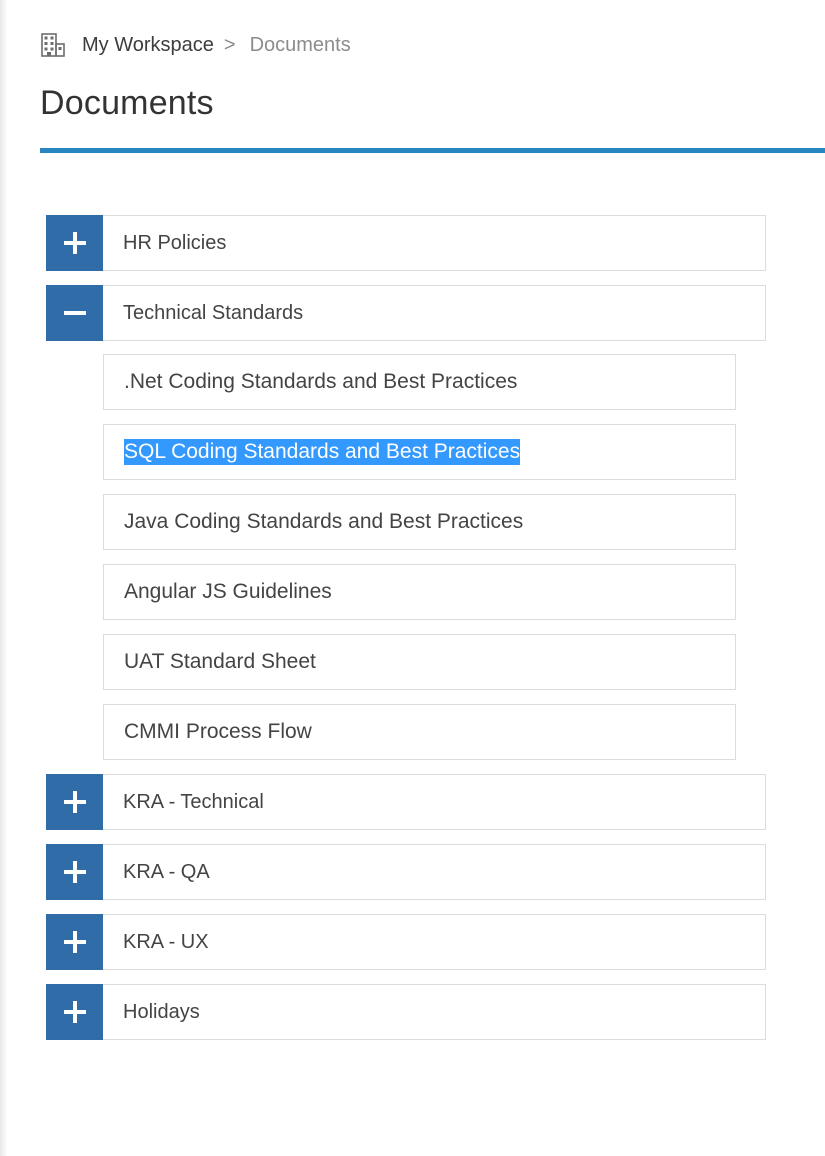 The width and height of the screenshot is (825, 1156). What do you see at coordinates (434, 243) in the screenshot?
I see `category-label: HR Policies` at bounding box center [434, 243].